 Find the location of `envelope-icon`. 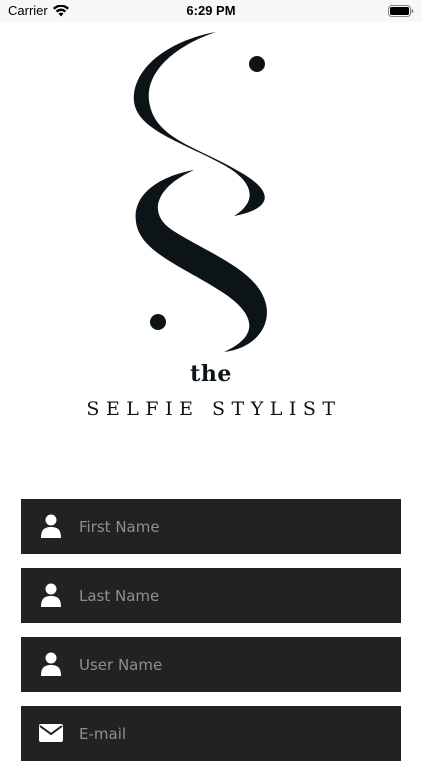

envelope-icon is located at coordinates (51, 733).